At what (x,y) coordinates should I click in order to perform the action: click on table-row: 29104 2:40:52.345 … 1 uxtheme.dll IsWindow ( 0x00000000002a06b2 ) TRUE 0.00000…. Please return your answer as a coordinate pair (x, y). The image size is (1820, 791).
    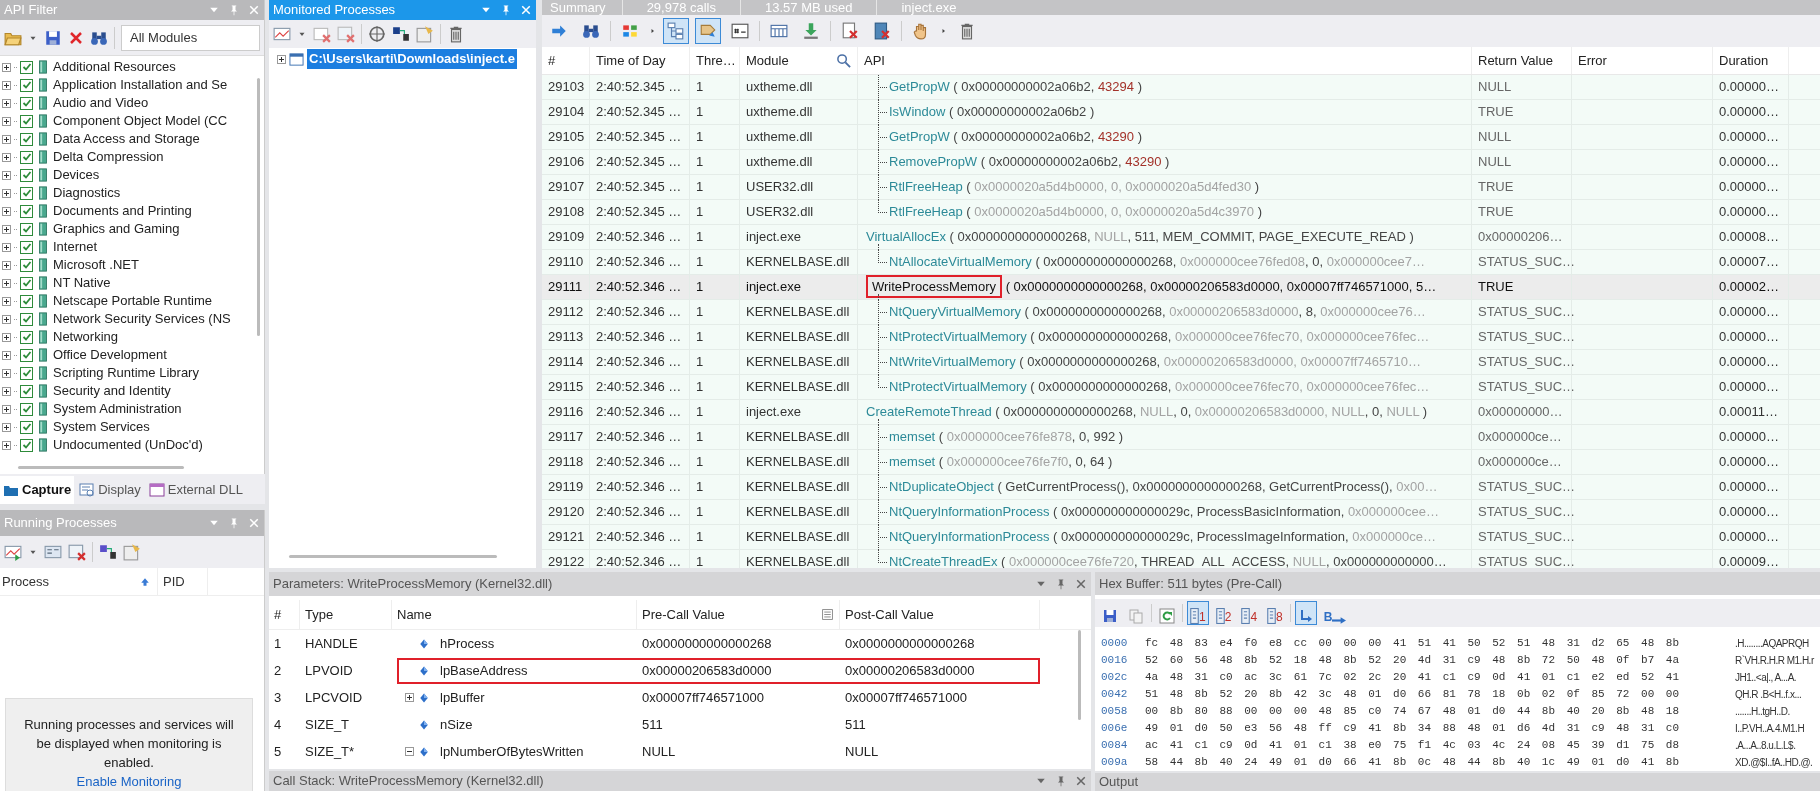
    Looking at the image, I should click on (1181, 112).